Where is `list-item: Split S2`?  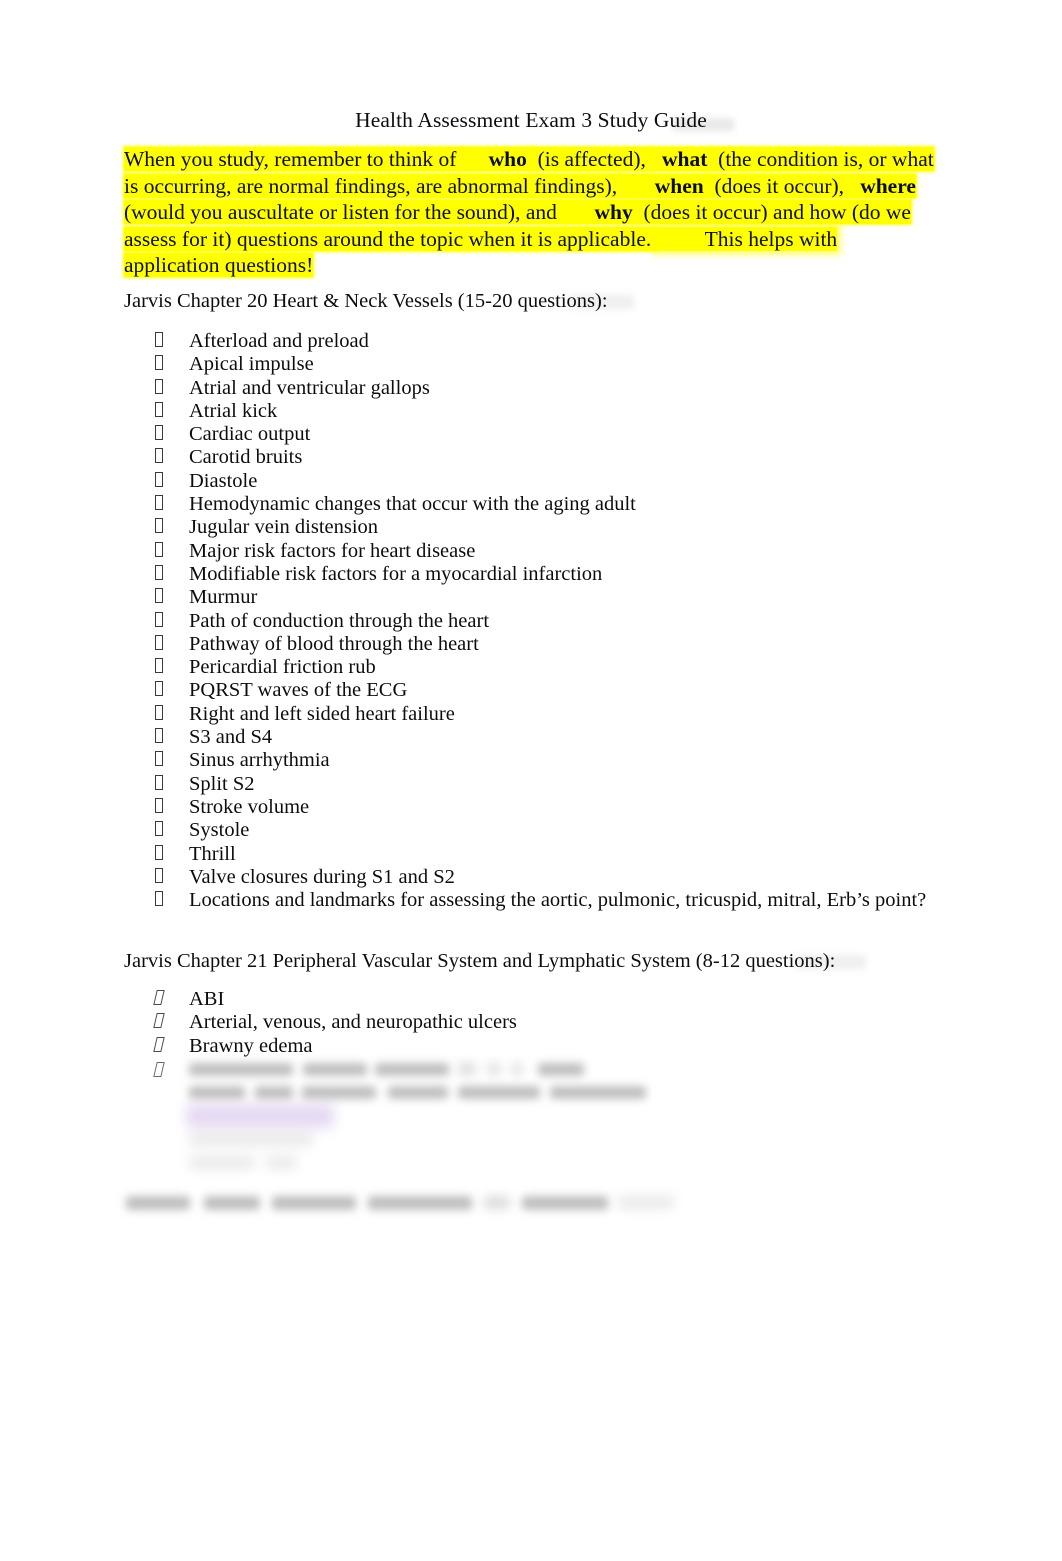
list-item: Split S2 is located at coordinates (539, 784).